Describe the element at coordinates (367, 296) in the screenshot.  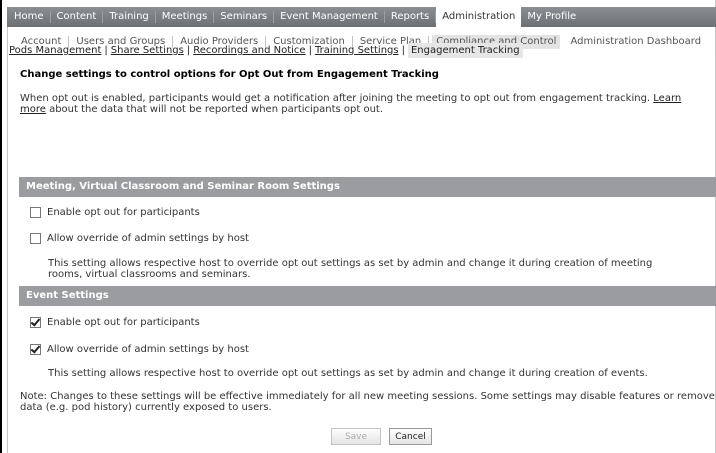
I see `section-header-event: Event Settings` at that location.